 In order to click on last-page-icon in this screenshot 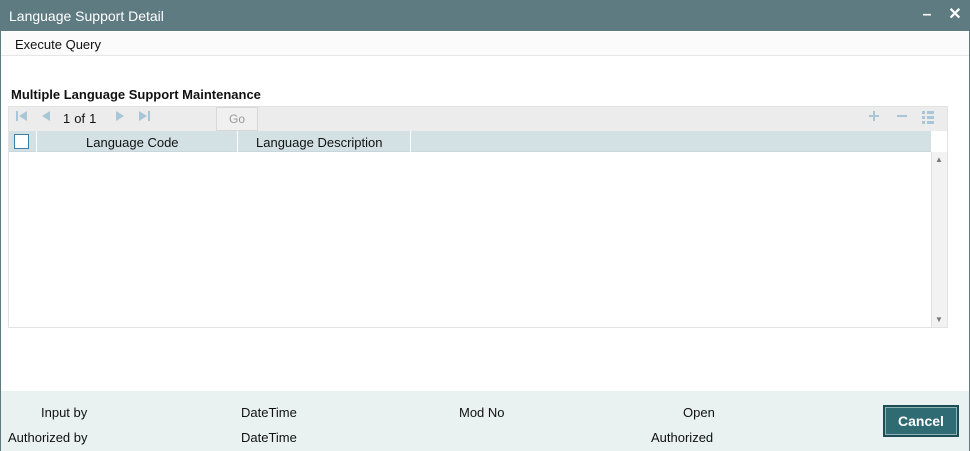, I will do `click(144, 119)`.